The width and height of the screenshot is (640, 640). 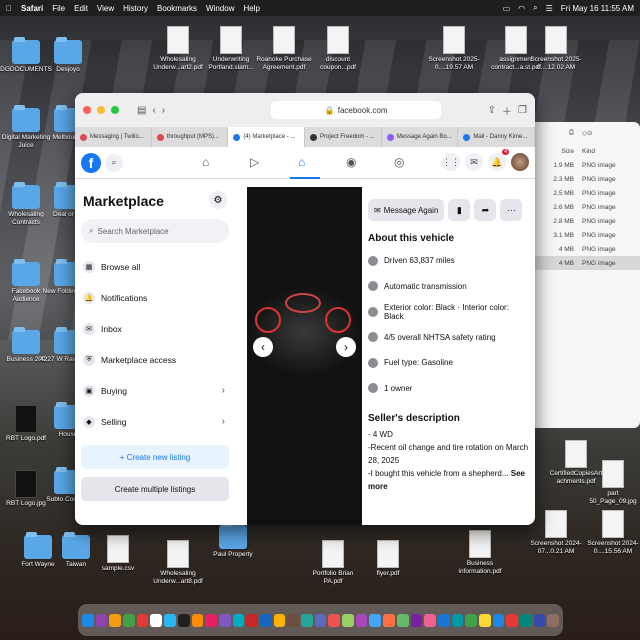 What do you see at coordinates (587, 193) in the screenshot?
I see `finder-row: 2.5 MB PNG image` at bounding box center [587, 193].